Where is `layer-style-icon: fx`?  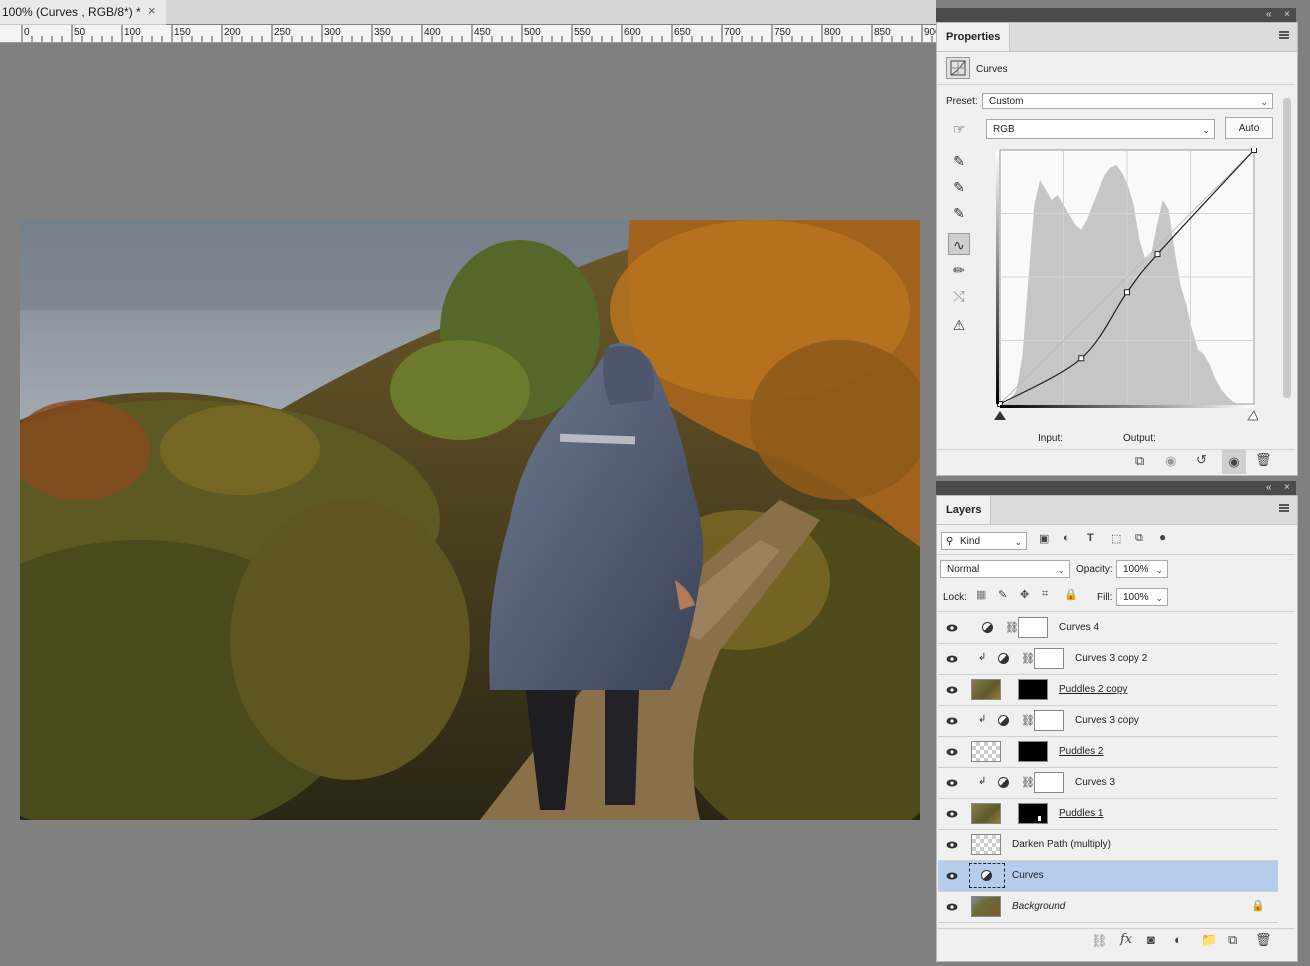 layer-style-icon: fx is located at coordinates (1126, 939).